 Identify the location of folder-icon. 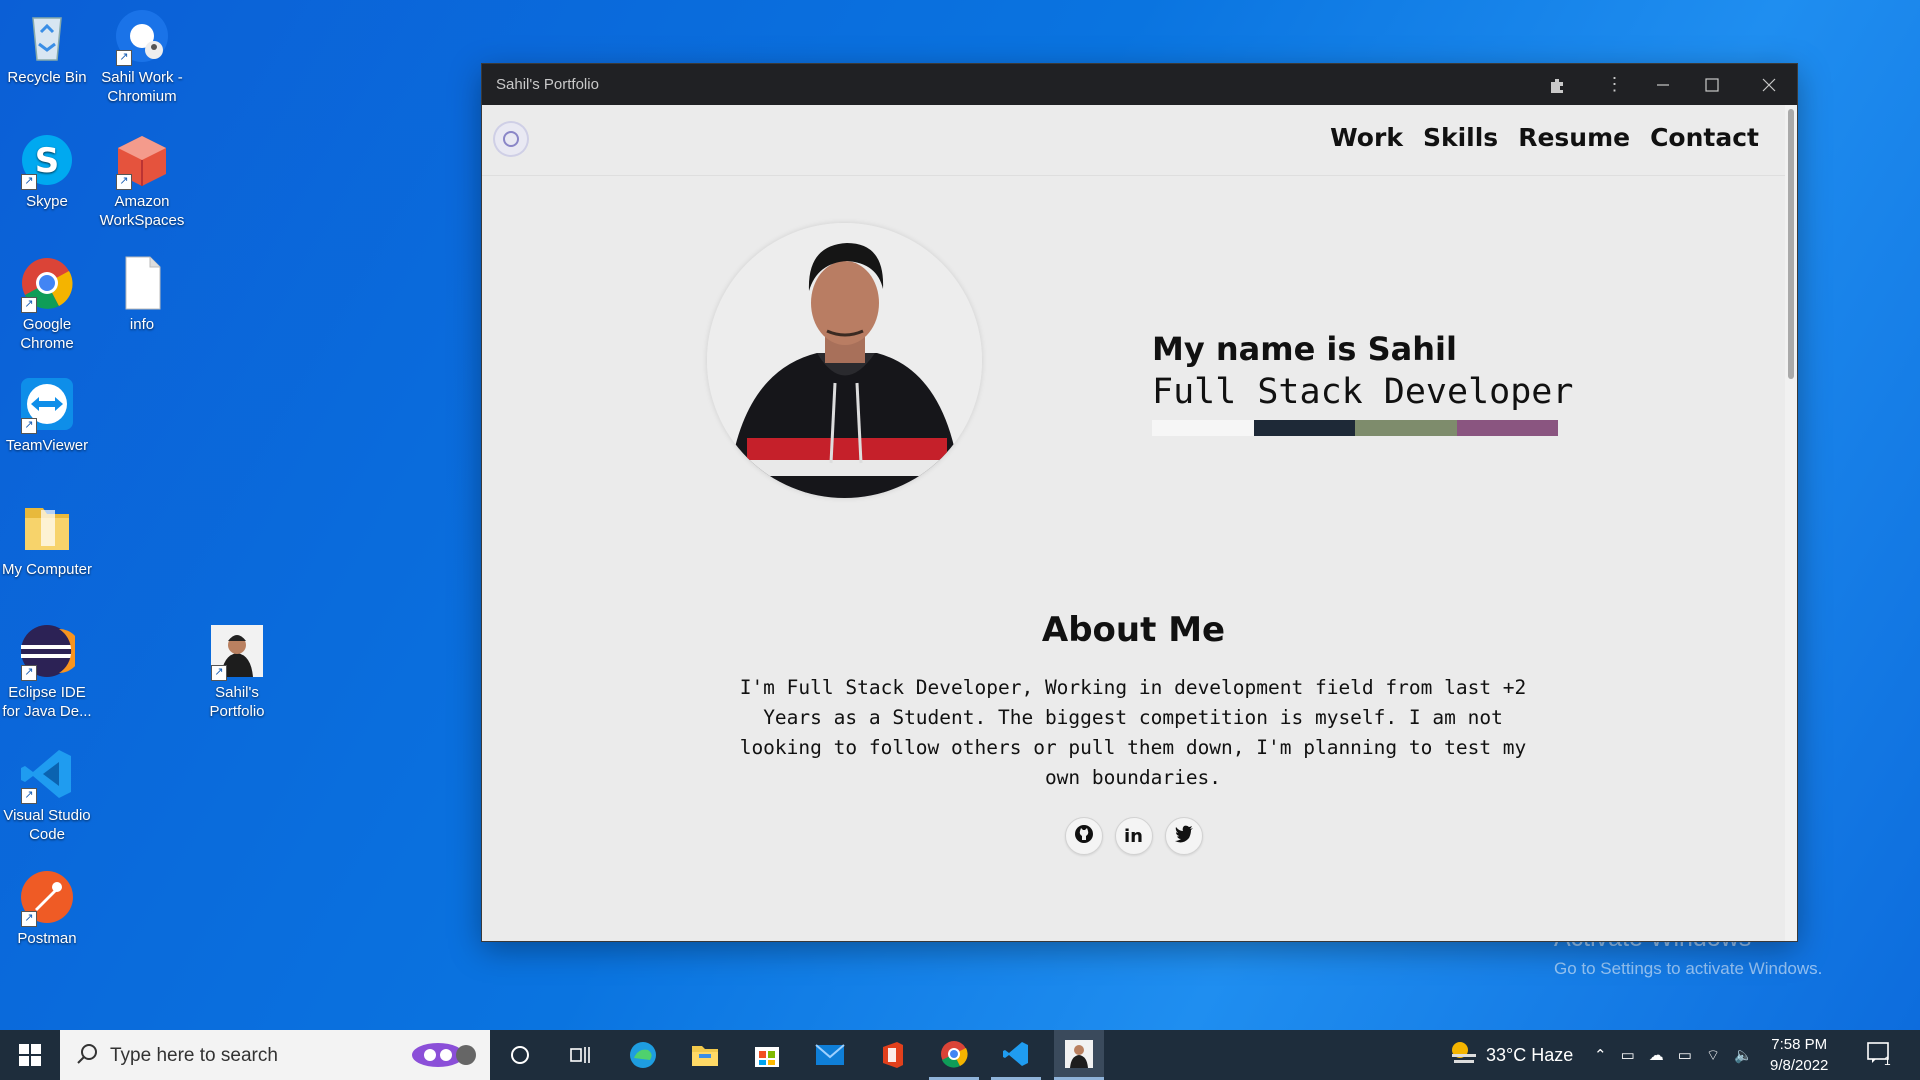
(47, 528).